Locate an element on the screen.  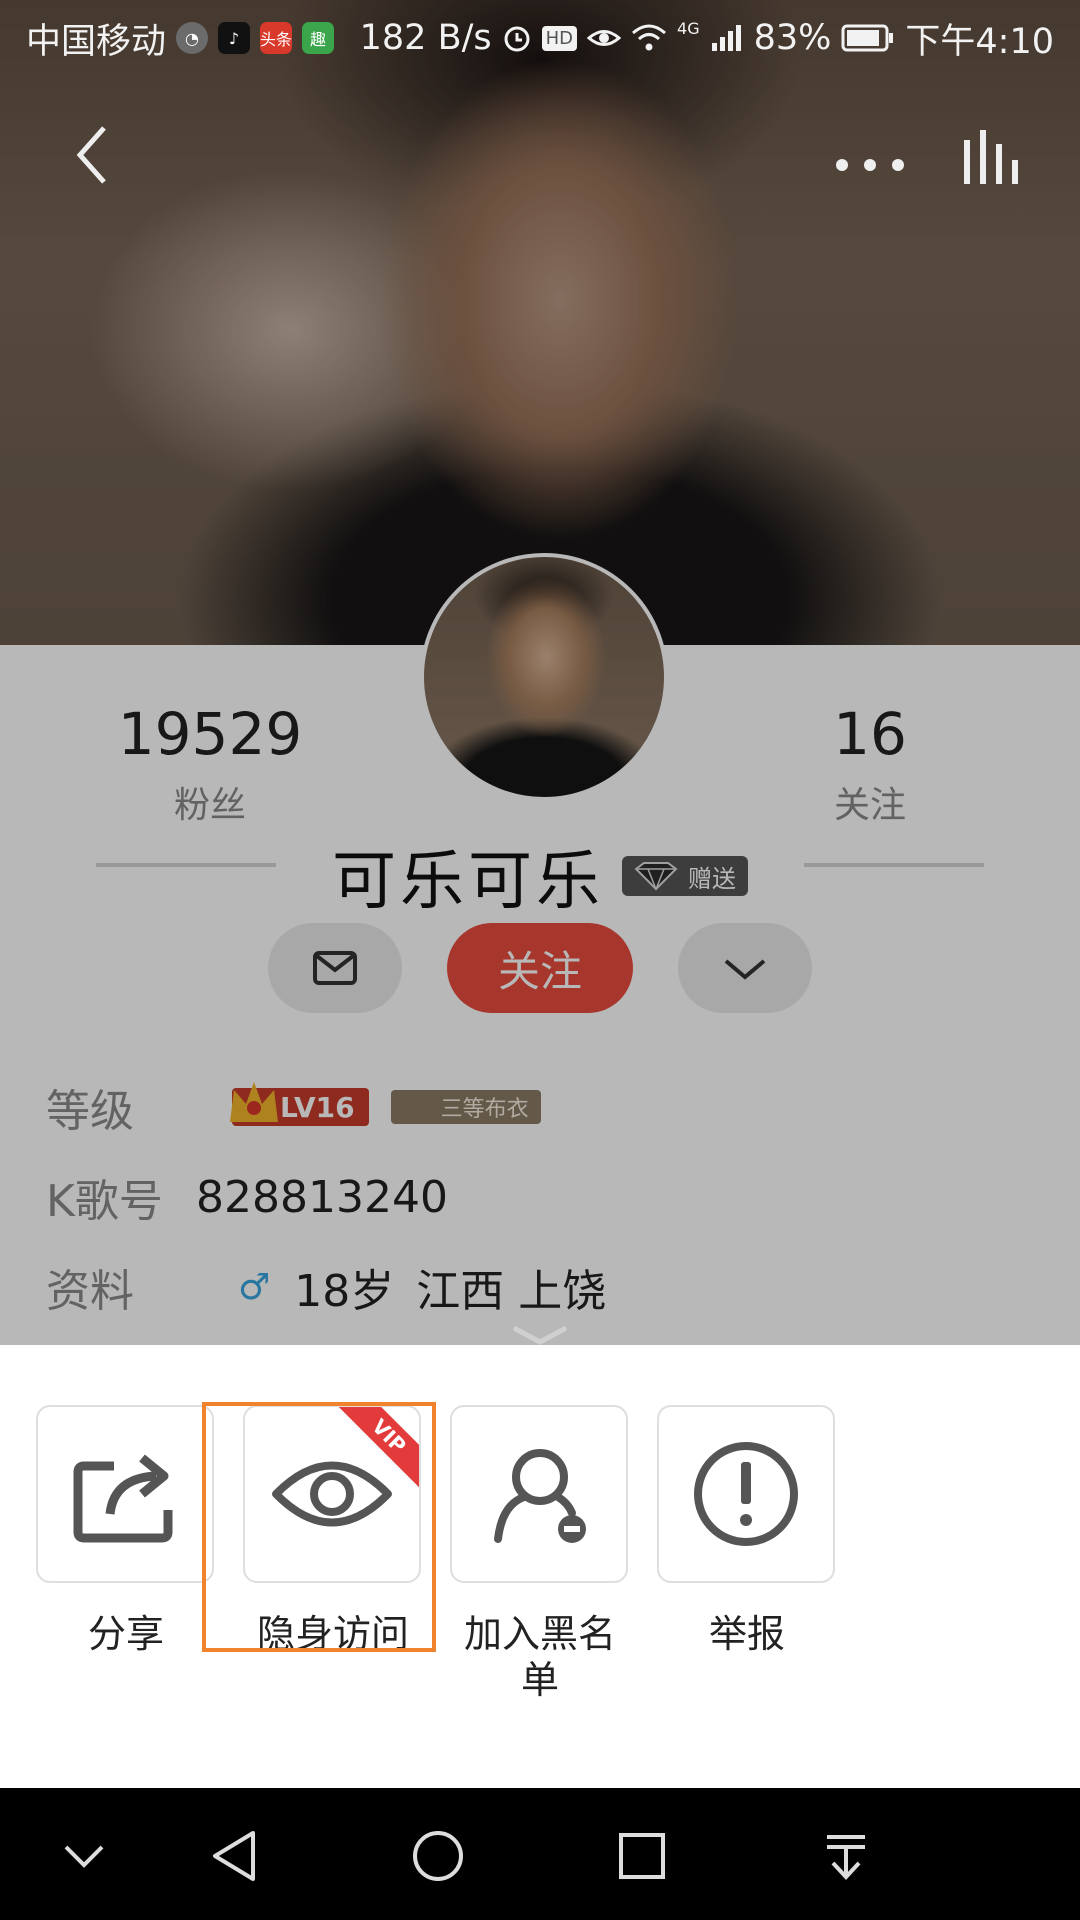
signal-icon is located at coordinates (727, 38).